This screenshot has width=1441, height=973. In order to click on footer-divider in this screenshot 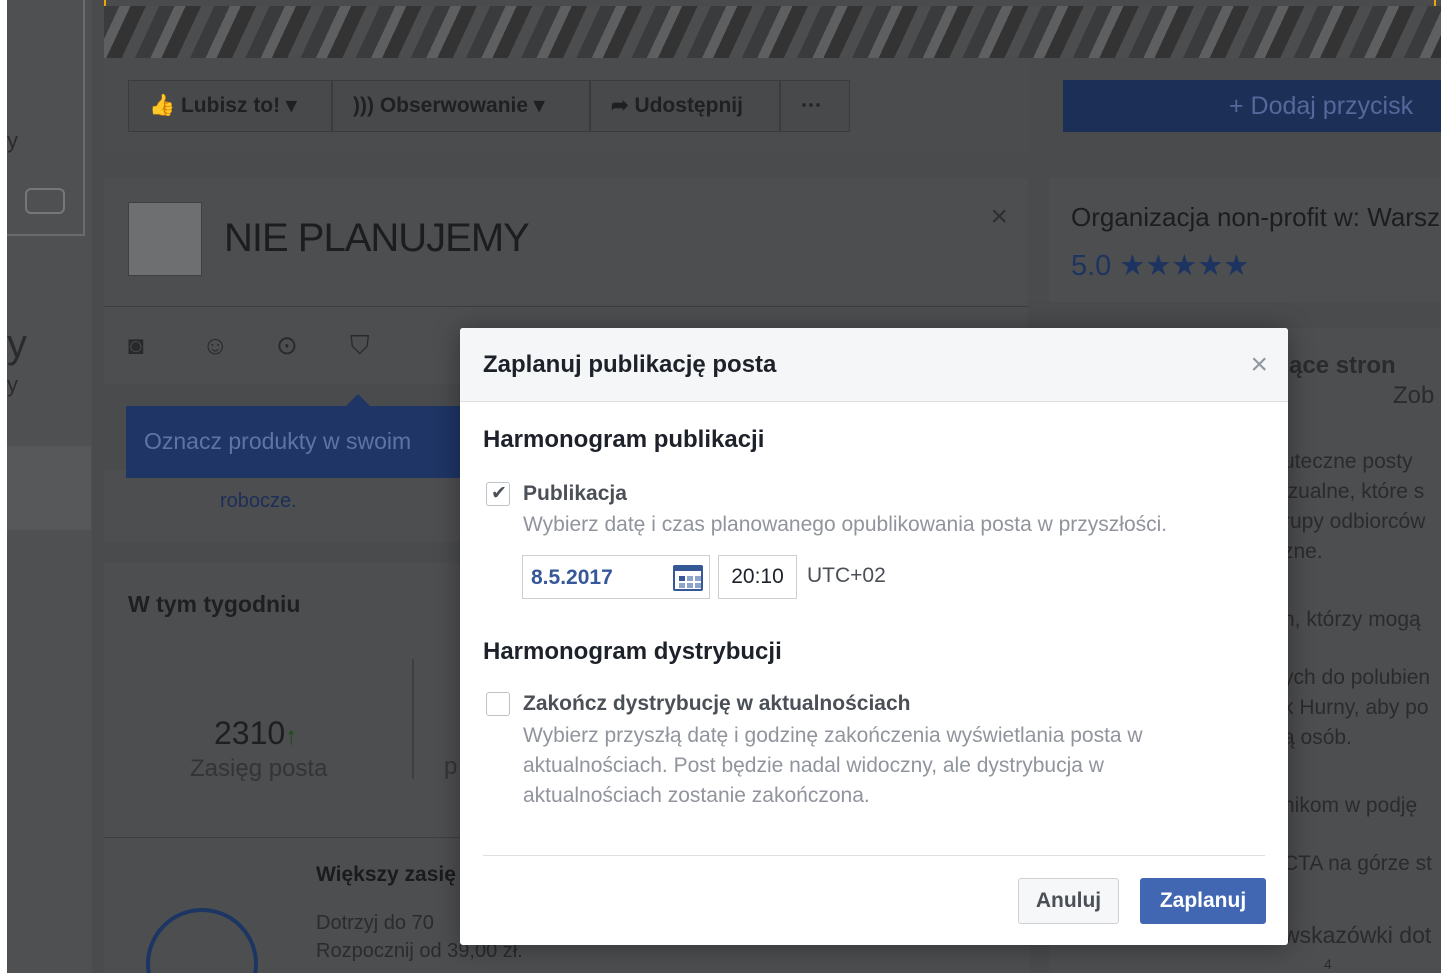, I will do `click(874, 855)`.